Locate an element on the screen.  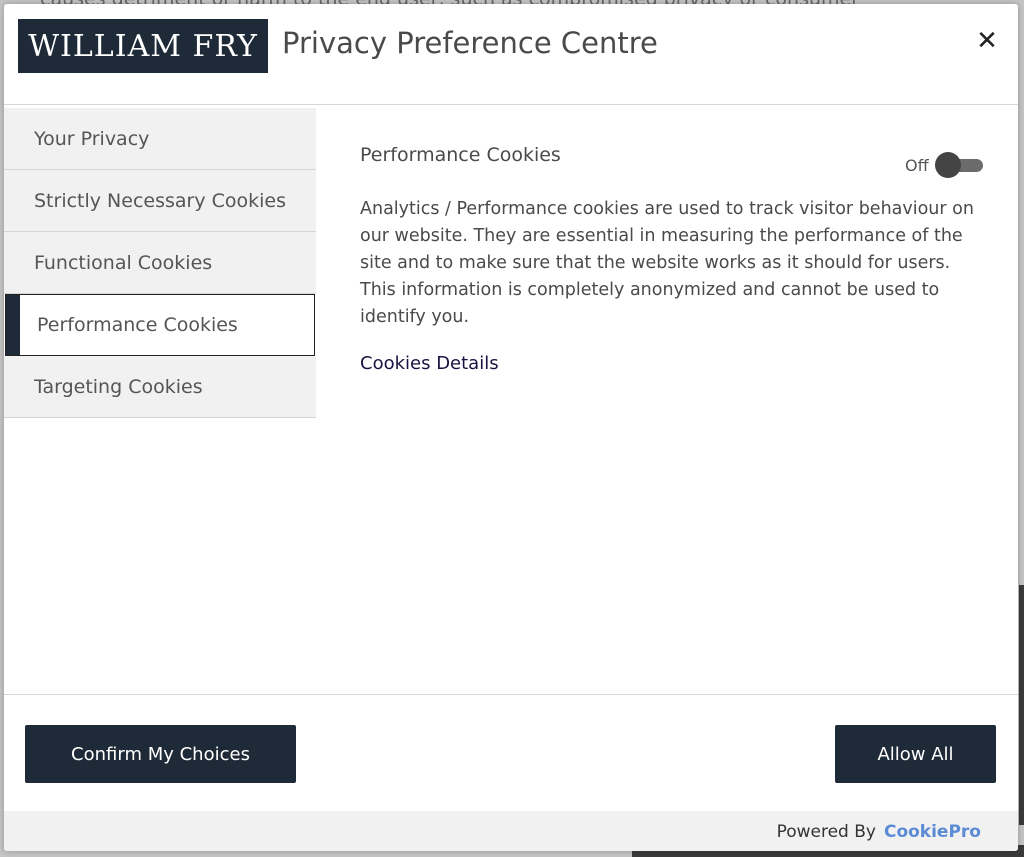
section-title: Performance Cookies is located at coordinates (460, 155).